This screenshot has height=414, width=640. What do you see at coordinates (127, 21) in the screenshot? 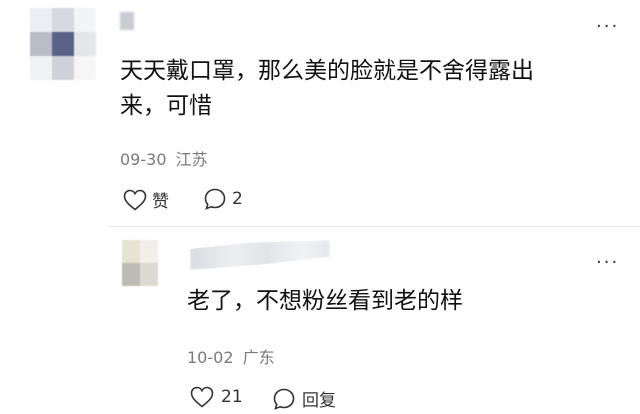
I see `commenter-username-blurred` at bounding box center [127, 21].